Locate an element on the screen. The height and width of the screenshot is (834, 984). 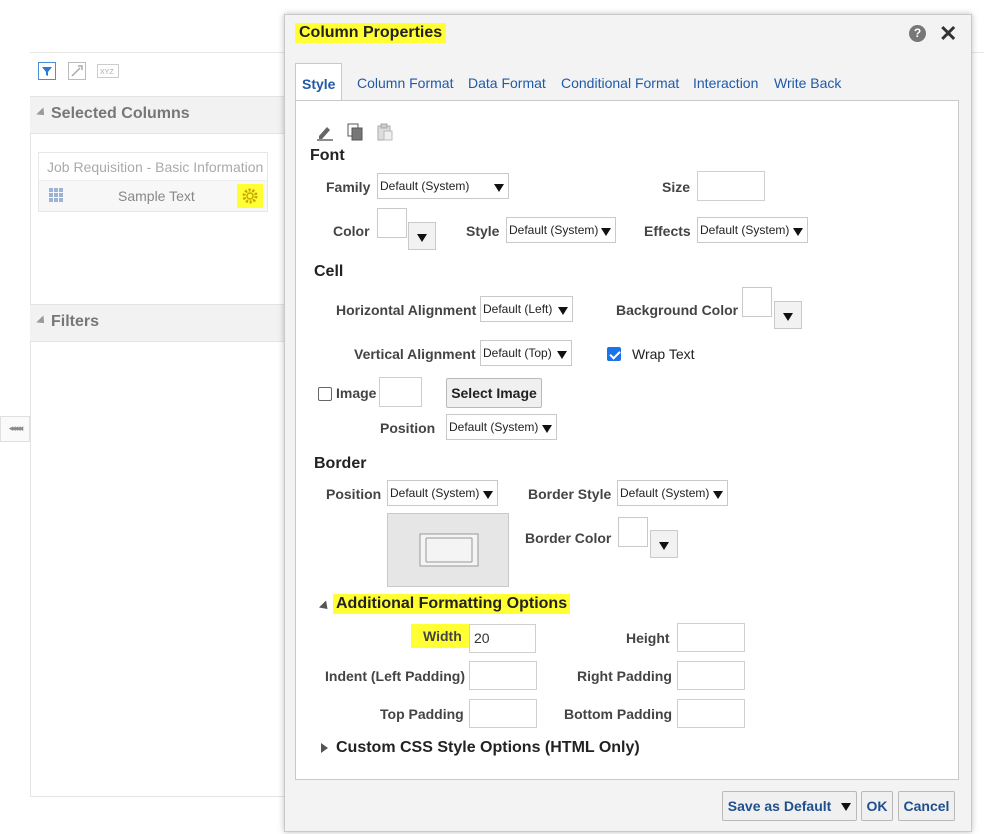
cancel-button: Cancel is located at coordinates (926, 806).